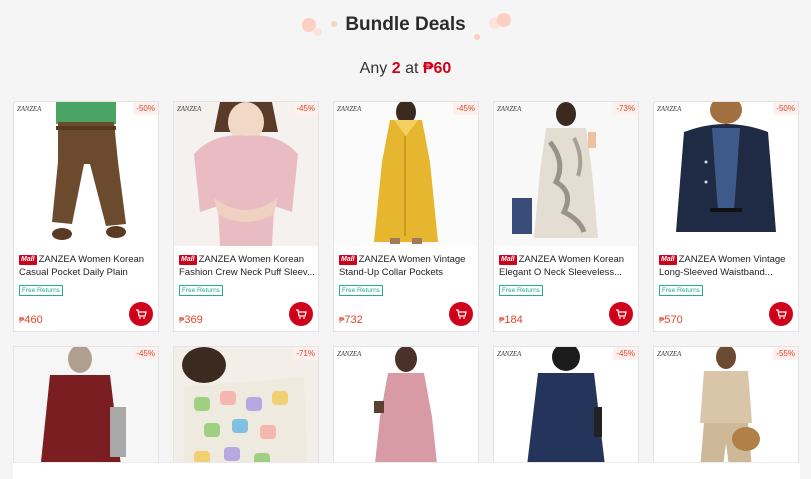  What do you see at coordinates (396, 68) in the screenshot?
I see `offer-count: 2` at bounding box center [396, 68].